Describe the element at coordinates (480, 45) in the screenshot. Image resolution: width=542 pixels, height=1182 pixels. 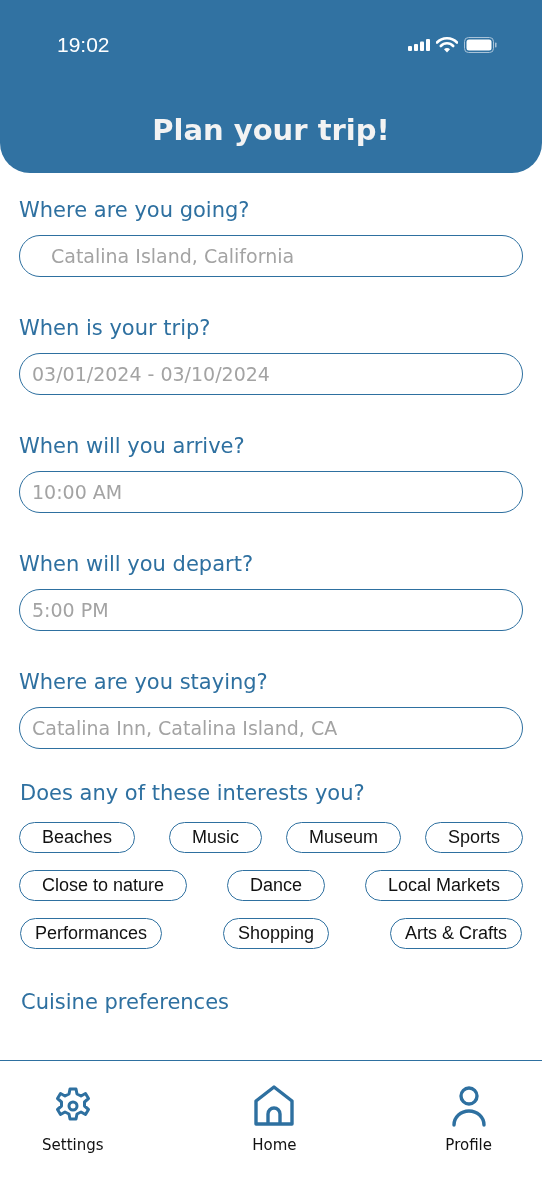
I see `battery-icon` at that location.